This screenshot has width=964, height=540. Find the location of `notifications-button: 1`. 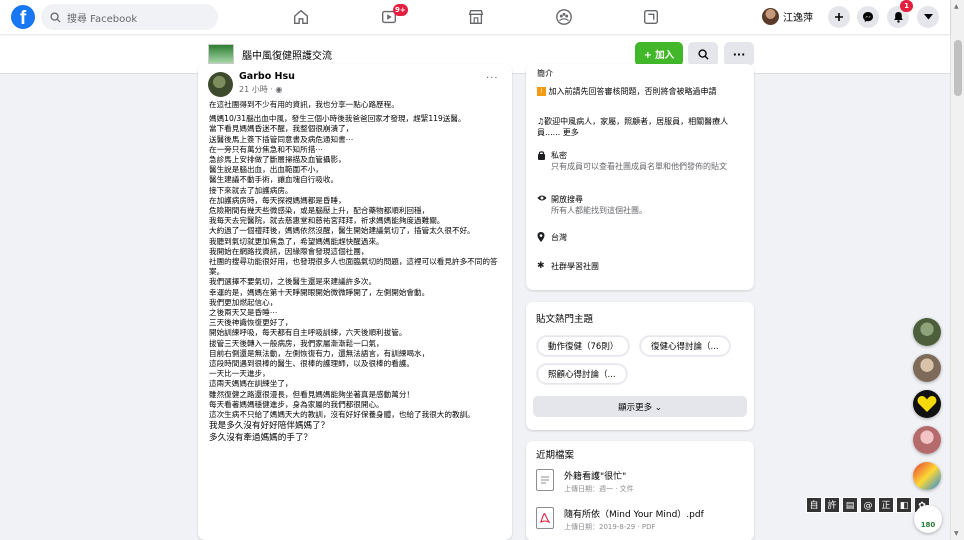

notifications-button: 1 is located at coordinates (900, 14).